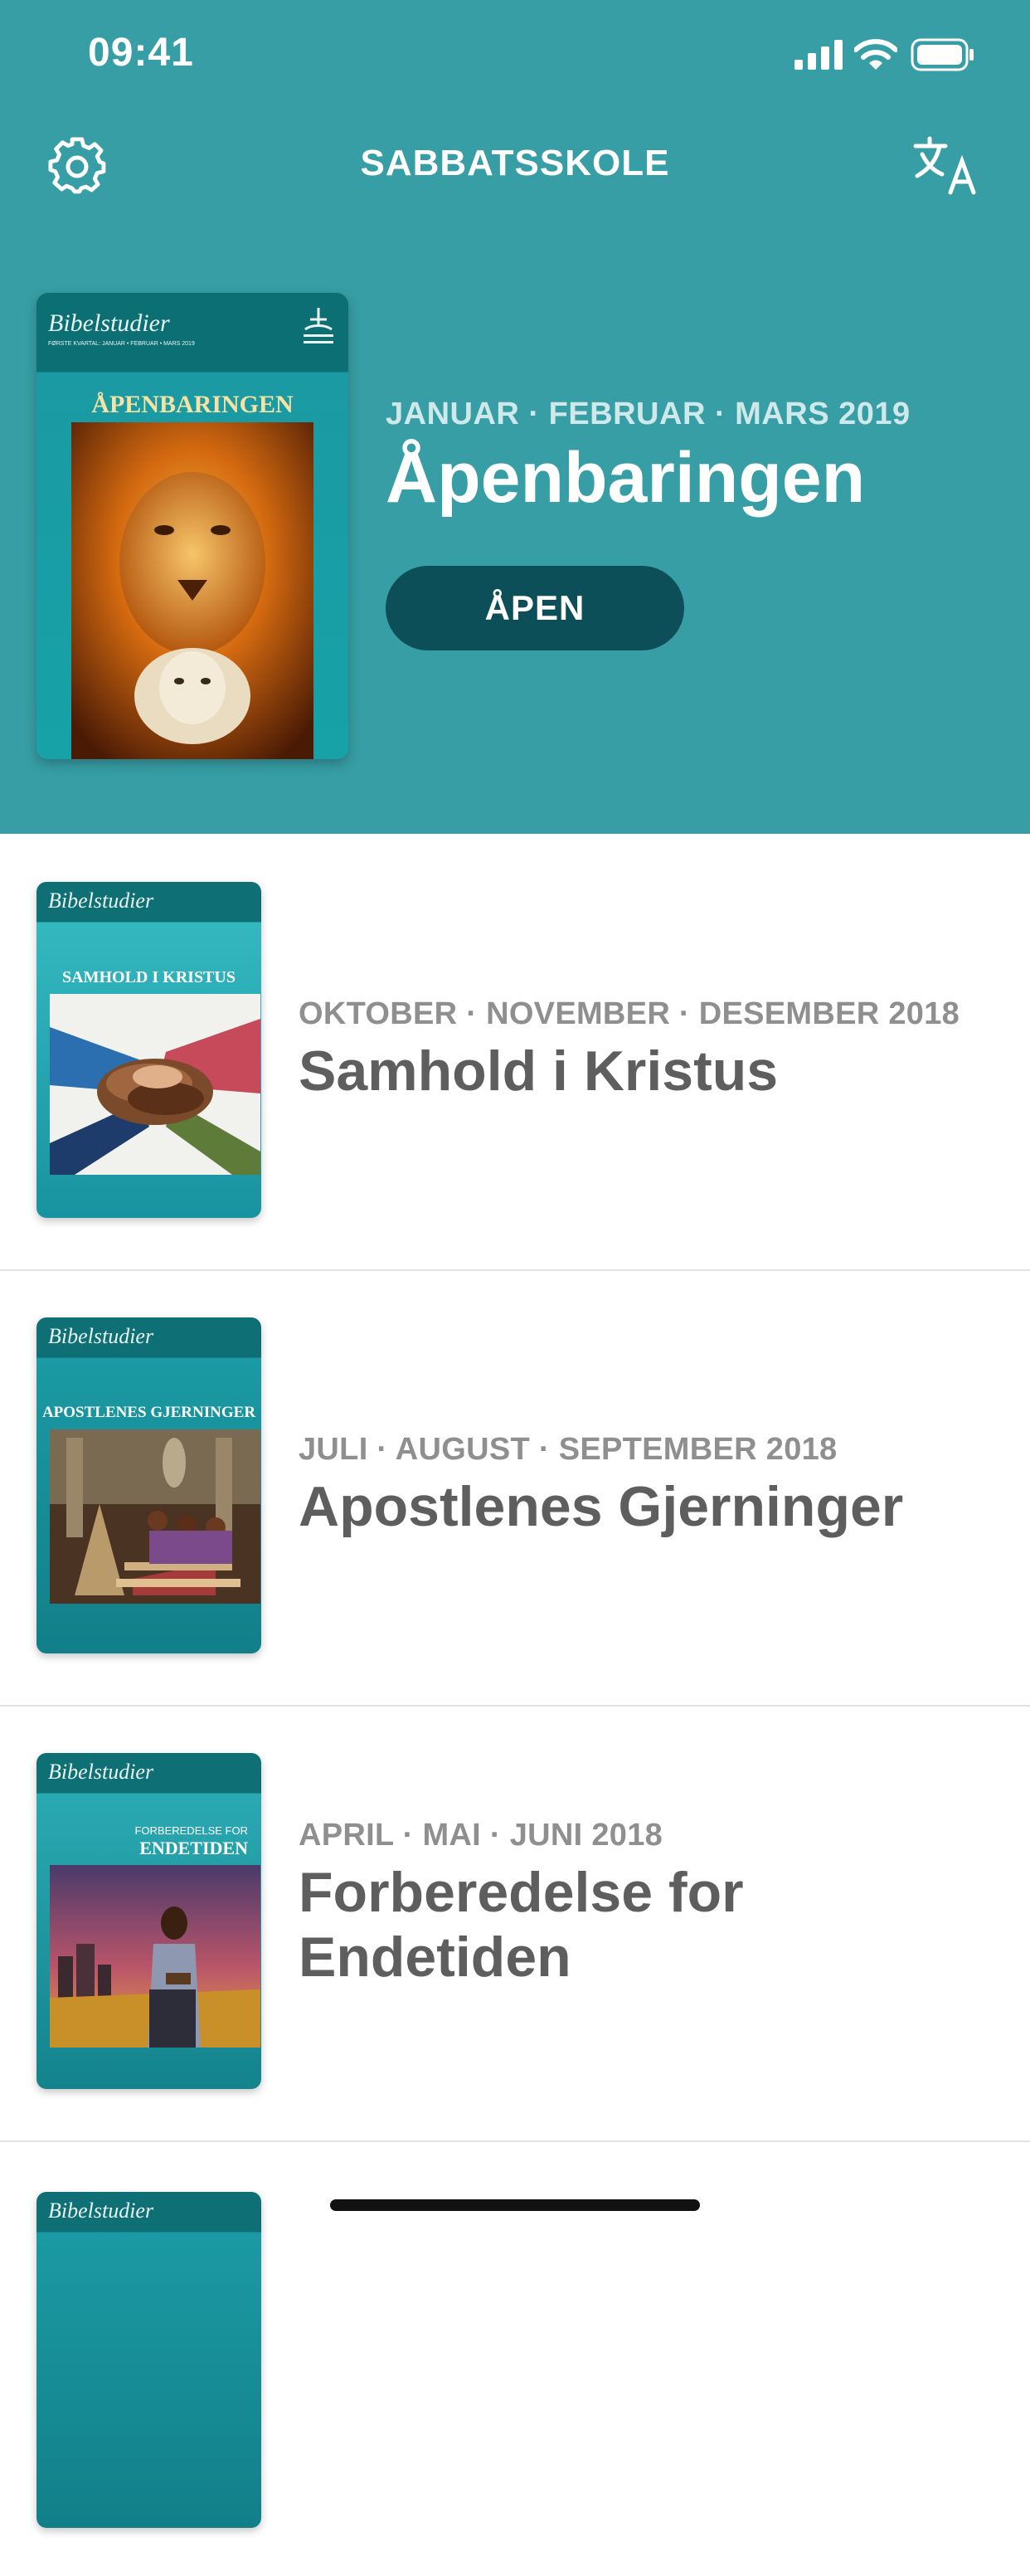  I want to click on endtime-artwork, so click(155, 1956).